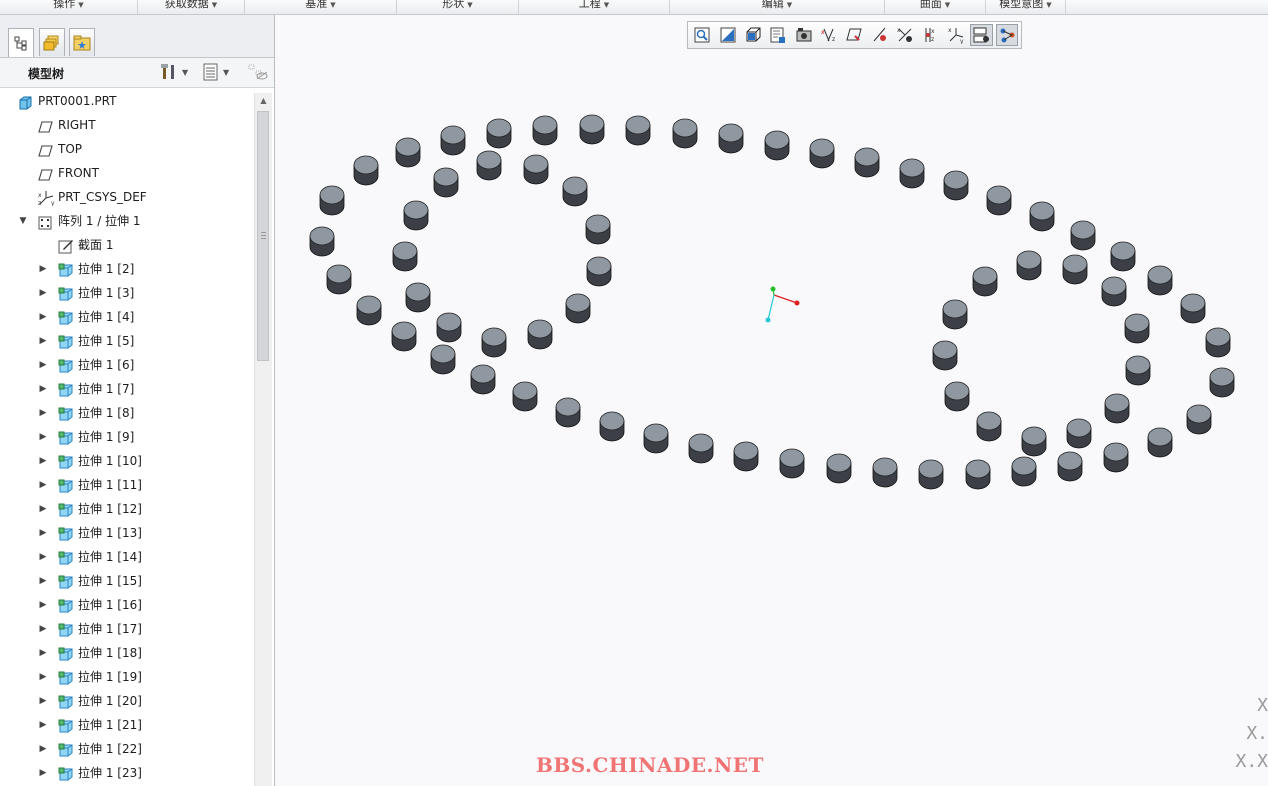 The height and width of the screenshot is (786, 1268). Describe the element at coordinates (127, 509) in the screenshot. I see `tree-item: ▶ 拉伸 1 [12]` at that location.